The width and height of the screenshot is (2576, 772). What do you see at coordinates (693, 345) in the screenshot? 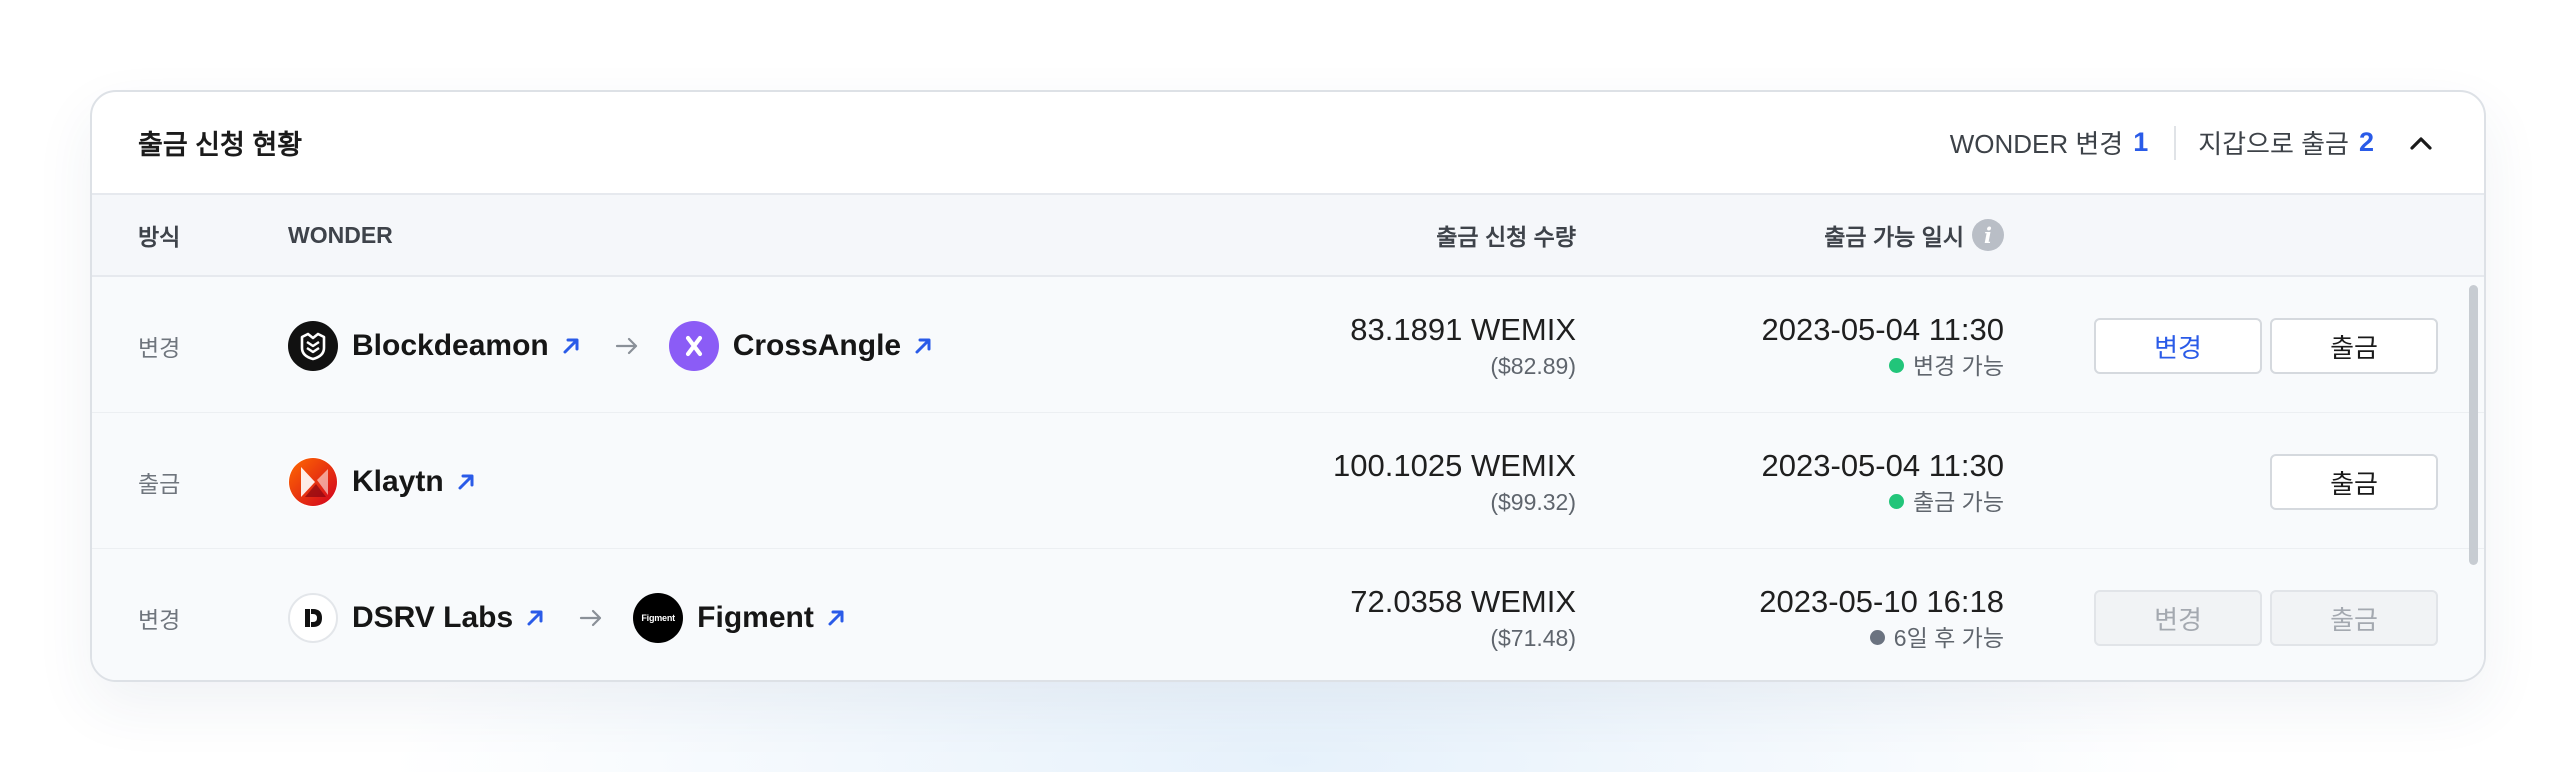
I see `crossangle-logo-icon` at bounding box center [693, 345].